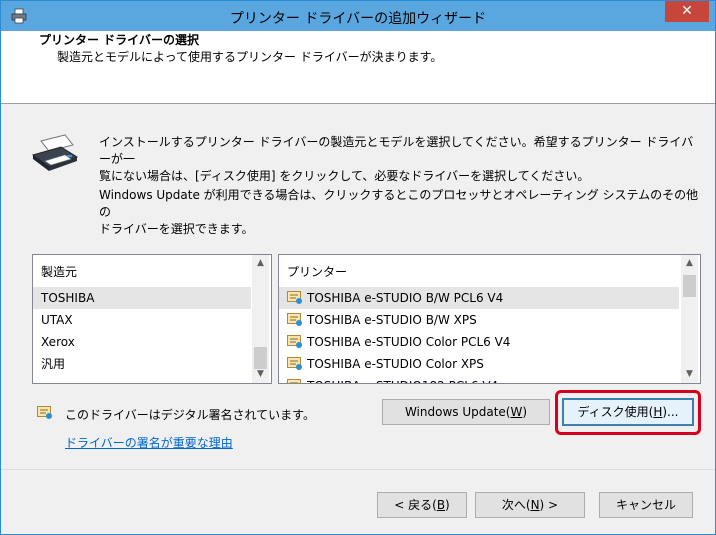  What do you see at coordinates (190, 415) in the screenshot?
I see `signature-status: このドライバーはデジタル署名されています。` at bounding box center [190, 415].